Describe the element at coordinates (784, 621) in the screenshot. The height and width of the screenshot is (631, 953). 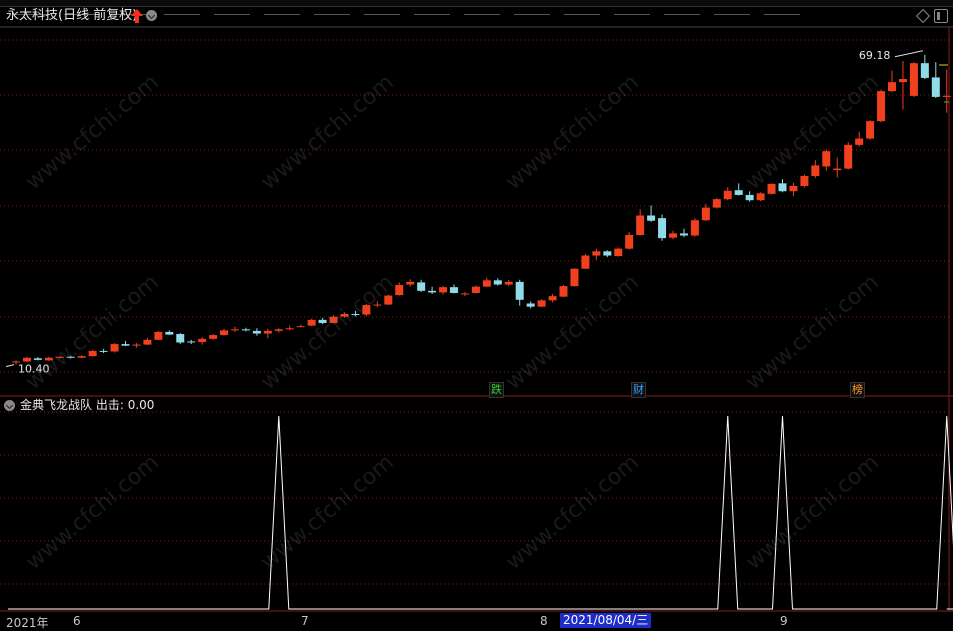
I see `x-tick-label: 9` at that location.